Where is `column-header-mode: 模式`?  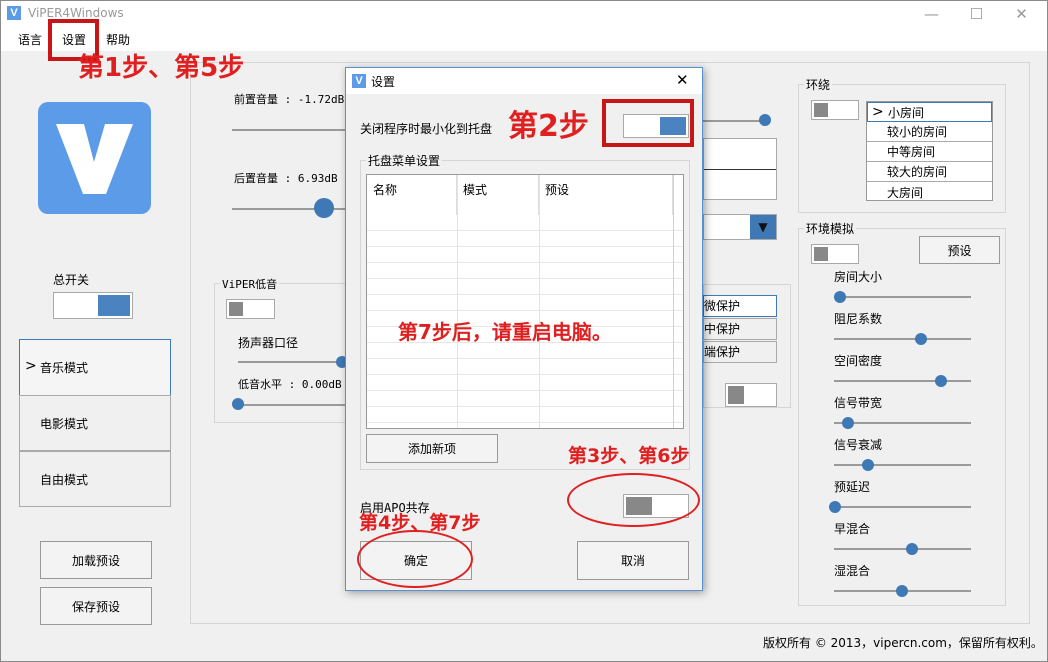 column-header-mode: 模式 is located at coordinates (498, 195).